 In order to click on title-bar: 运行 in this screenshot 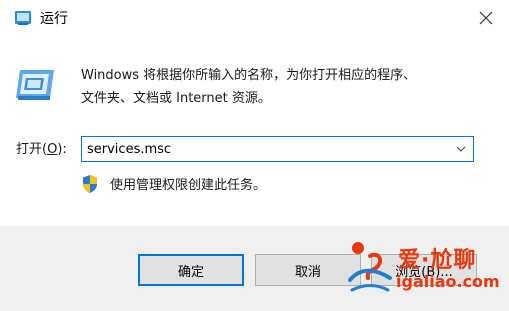, I will do `click(254, 19)`.